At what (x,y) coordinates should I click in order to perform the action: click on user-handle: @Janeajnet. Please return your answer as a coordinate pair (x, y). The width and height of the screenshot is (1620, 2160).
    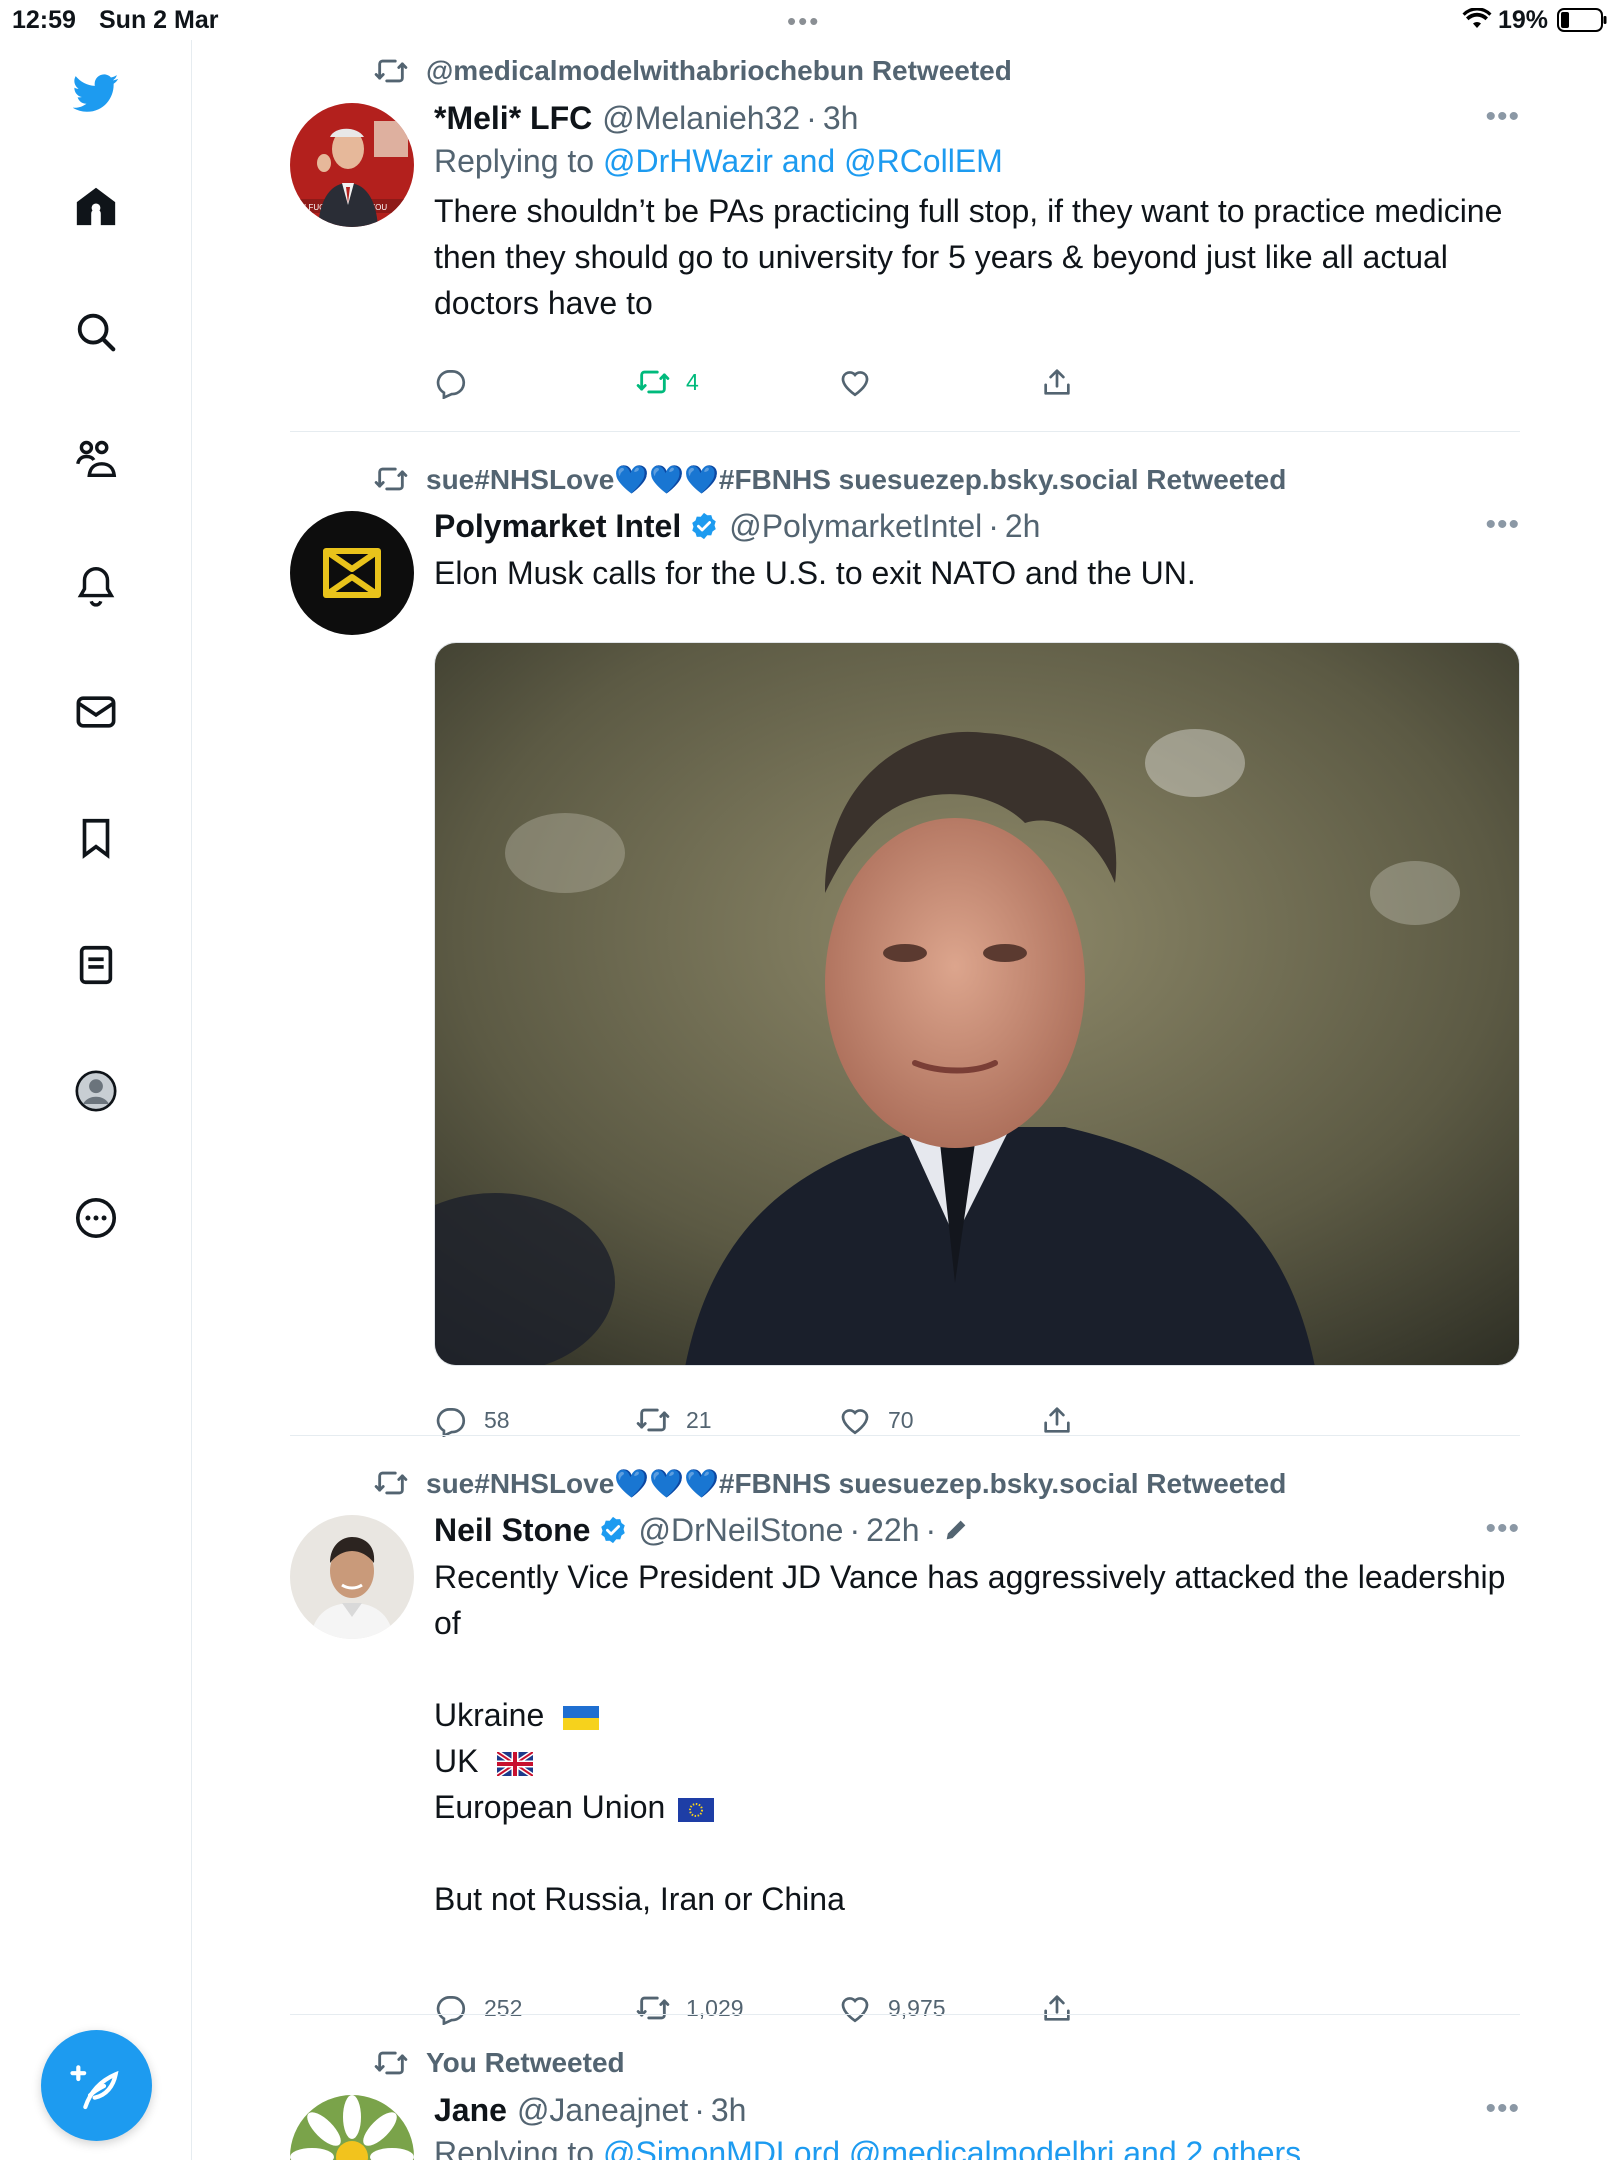
    Looking at the image, I should click on (602, 2110).